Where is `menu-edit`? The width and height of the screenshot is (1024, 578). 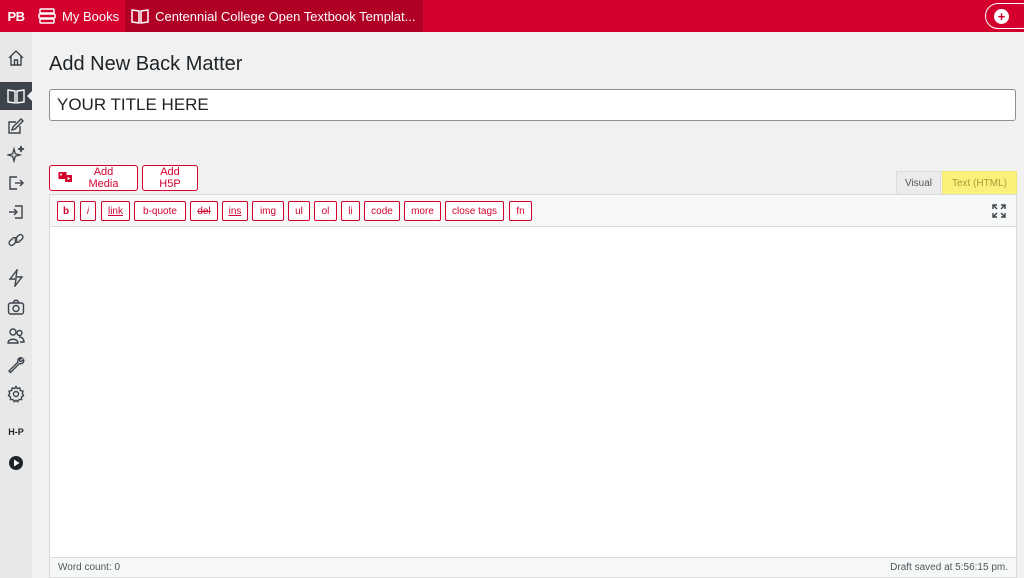
menu-edit is located at coordinates (16, 126).